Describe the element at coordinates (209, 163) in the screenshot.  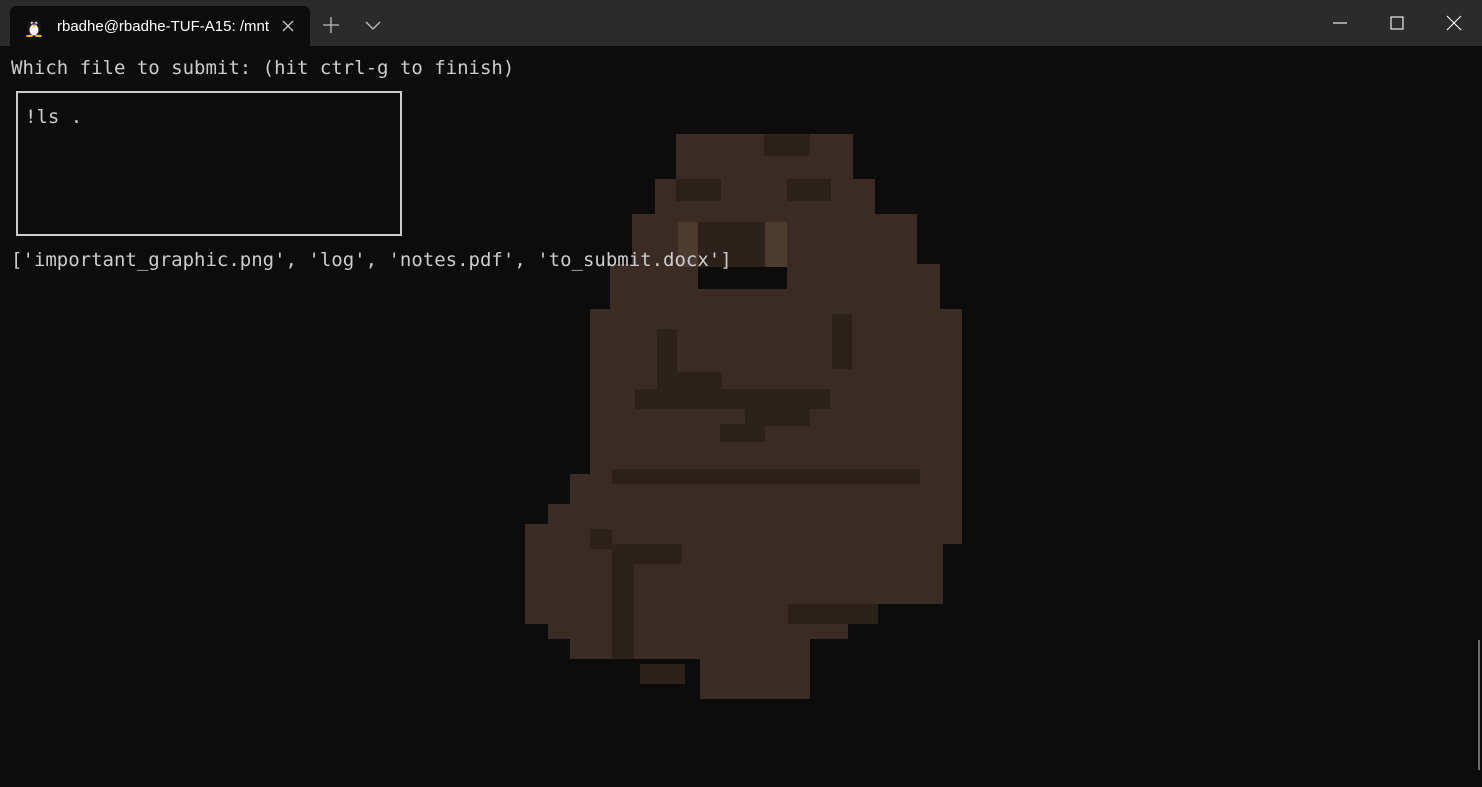
I see `file-input-box: !ls .` at that location.